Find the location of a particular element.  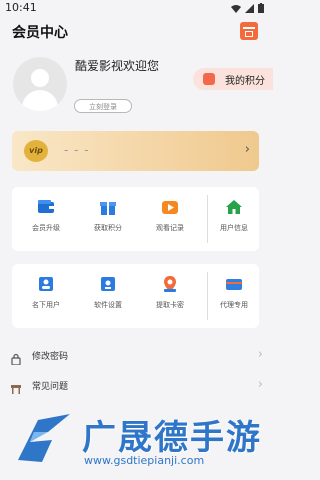

watermark: 广晟德手游 www.gsdtiepianji.com is located at coordinates (139, 442).